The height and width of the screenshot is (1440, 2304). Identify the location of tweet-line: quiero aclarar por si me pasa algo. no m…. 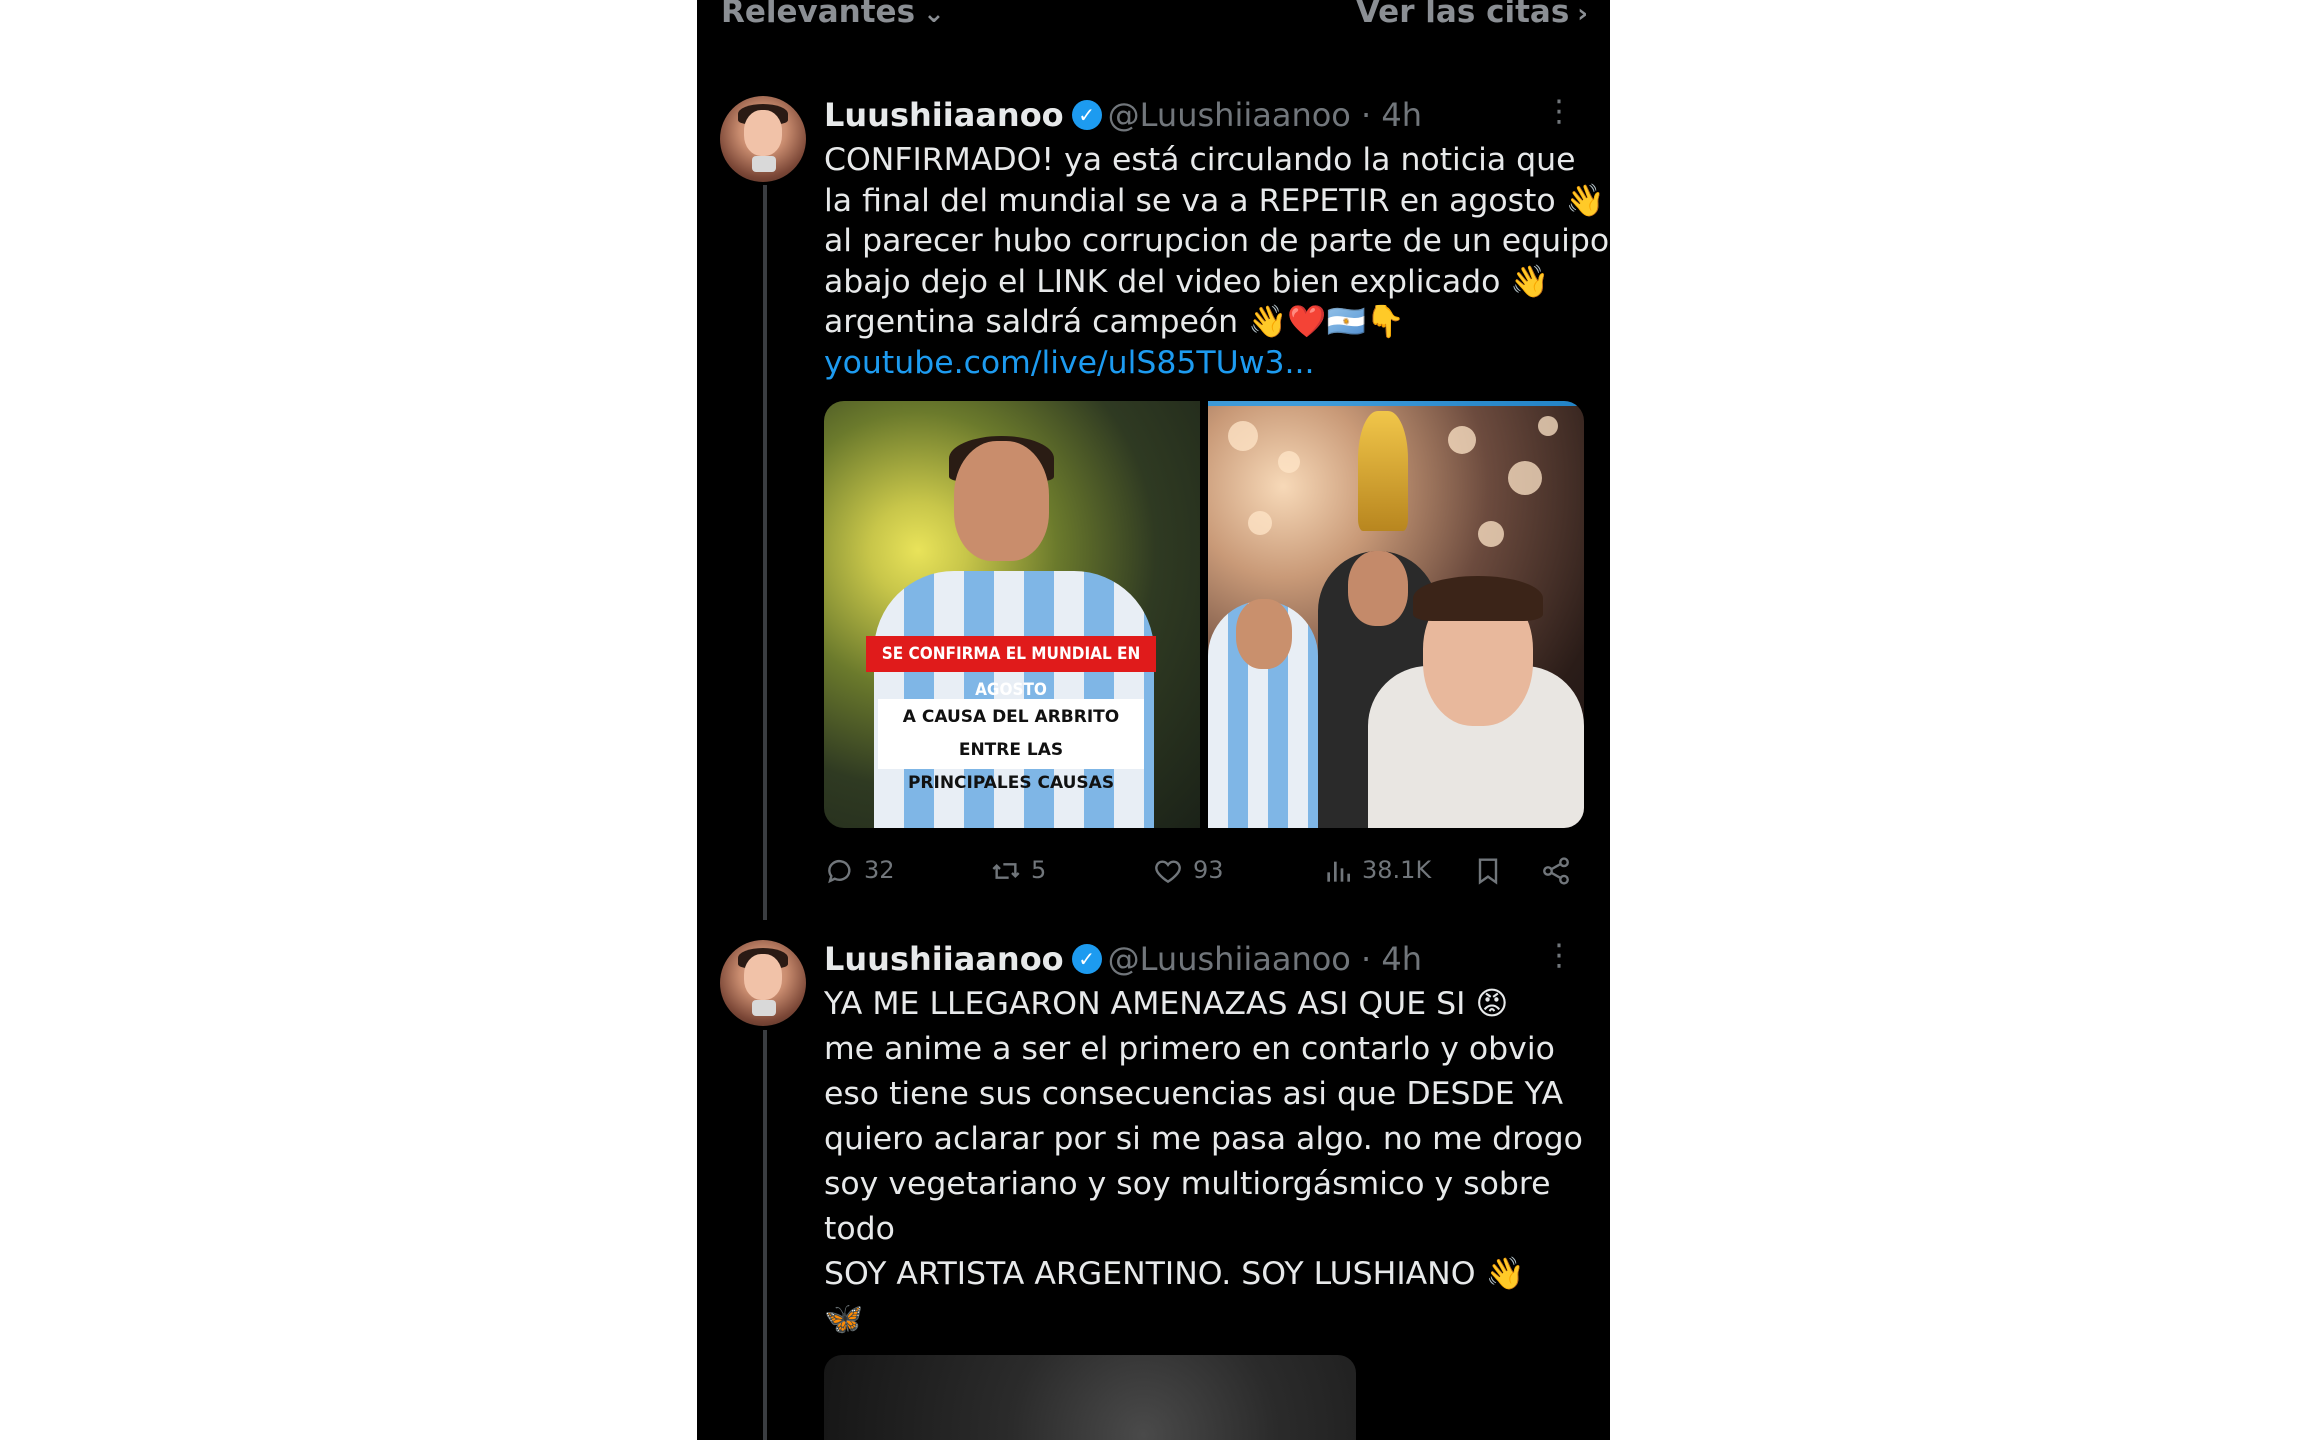
(1203, 1139).